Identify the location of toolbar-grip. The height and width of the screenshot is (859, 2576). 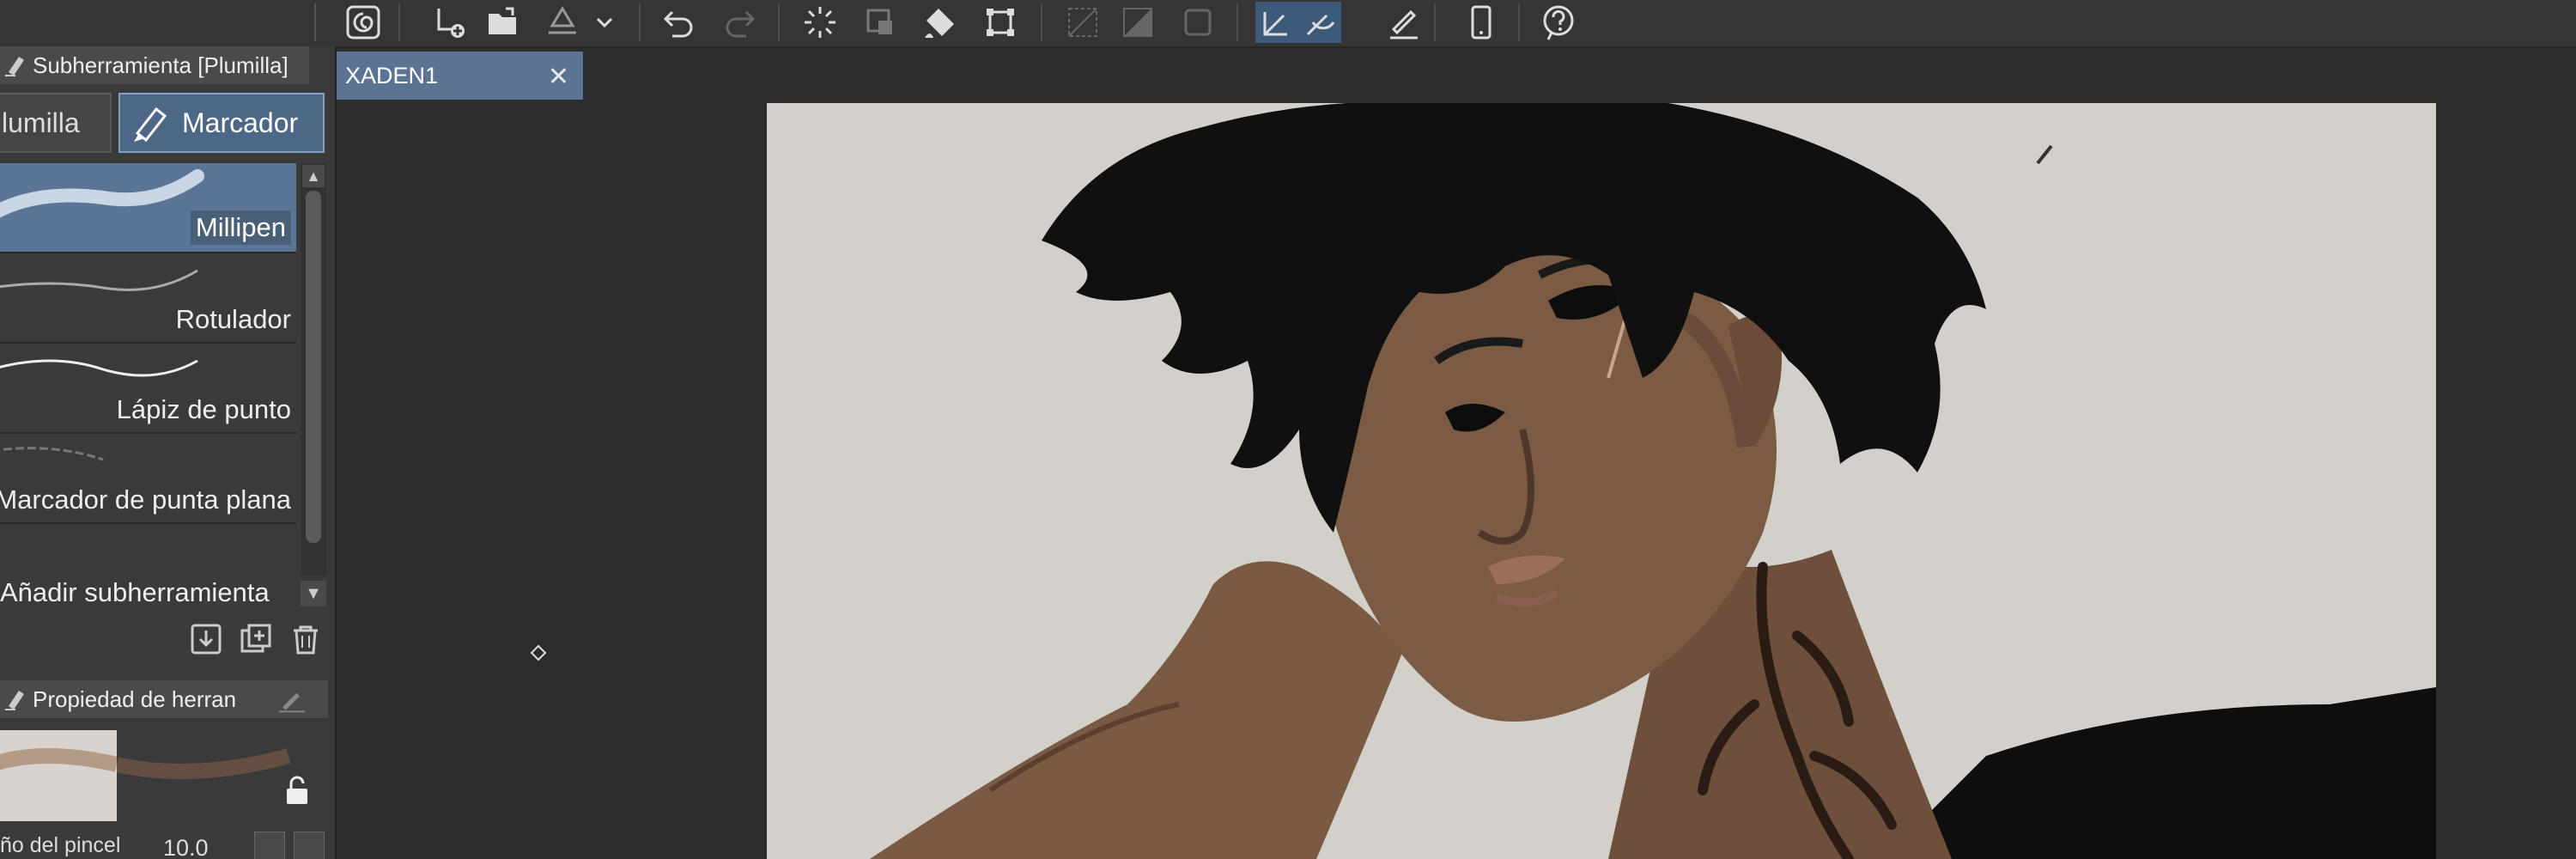
(315, 22).